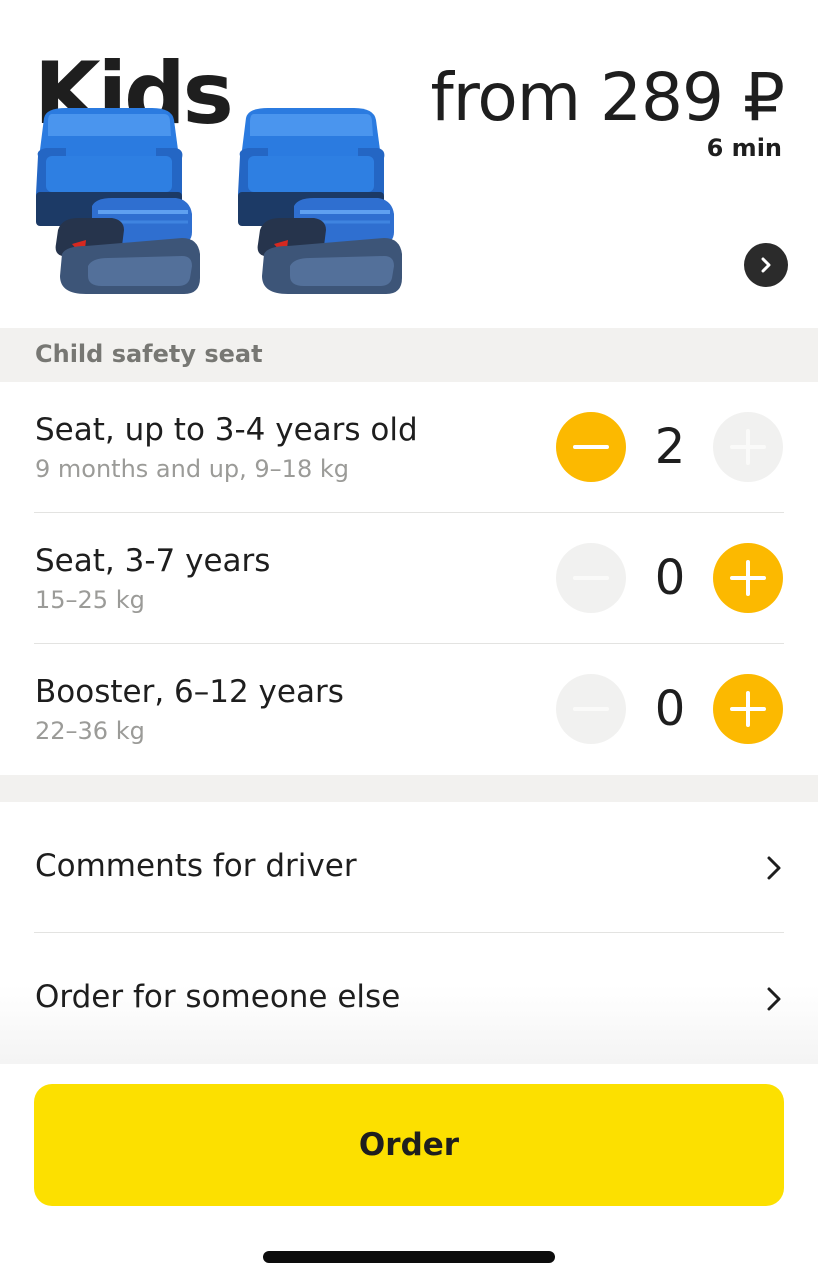 The image size is (818, 1280). Describe the element at coordinates (189, 692) in the screenshot. I see `seat-option-title: Booster, 6–12 years` at that location.